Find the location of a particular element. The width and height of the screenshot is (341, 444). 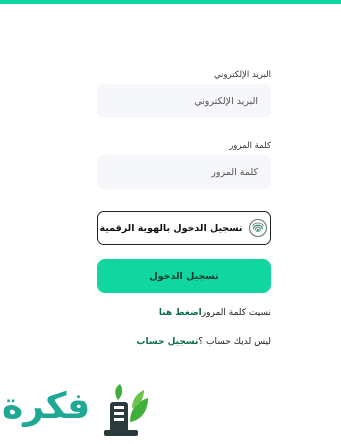

book-leaf-logo-icon is located at coordinates (126, 410).